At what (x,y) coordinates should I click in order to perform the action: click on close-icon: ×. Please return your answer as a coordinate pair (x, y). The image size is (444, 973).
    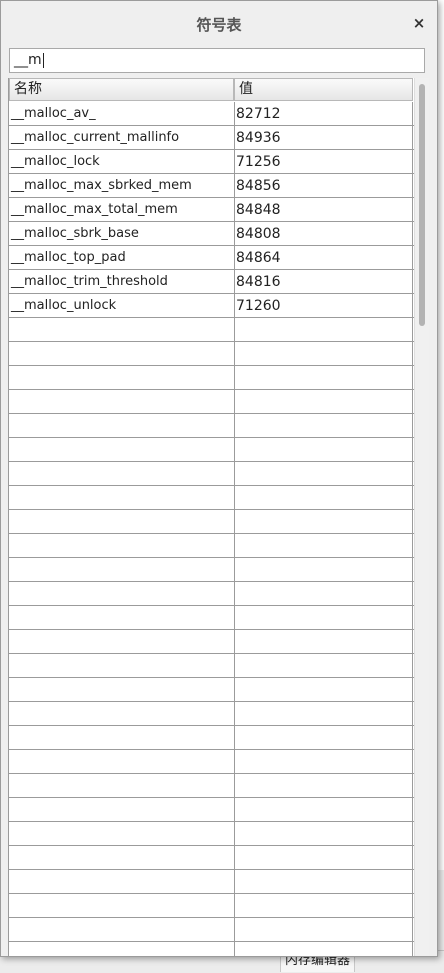
    Looking at the image, I should click on (419, 23).